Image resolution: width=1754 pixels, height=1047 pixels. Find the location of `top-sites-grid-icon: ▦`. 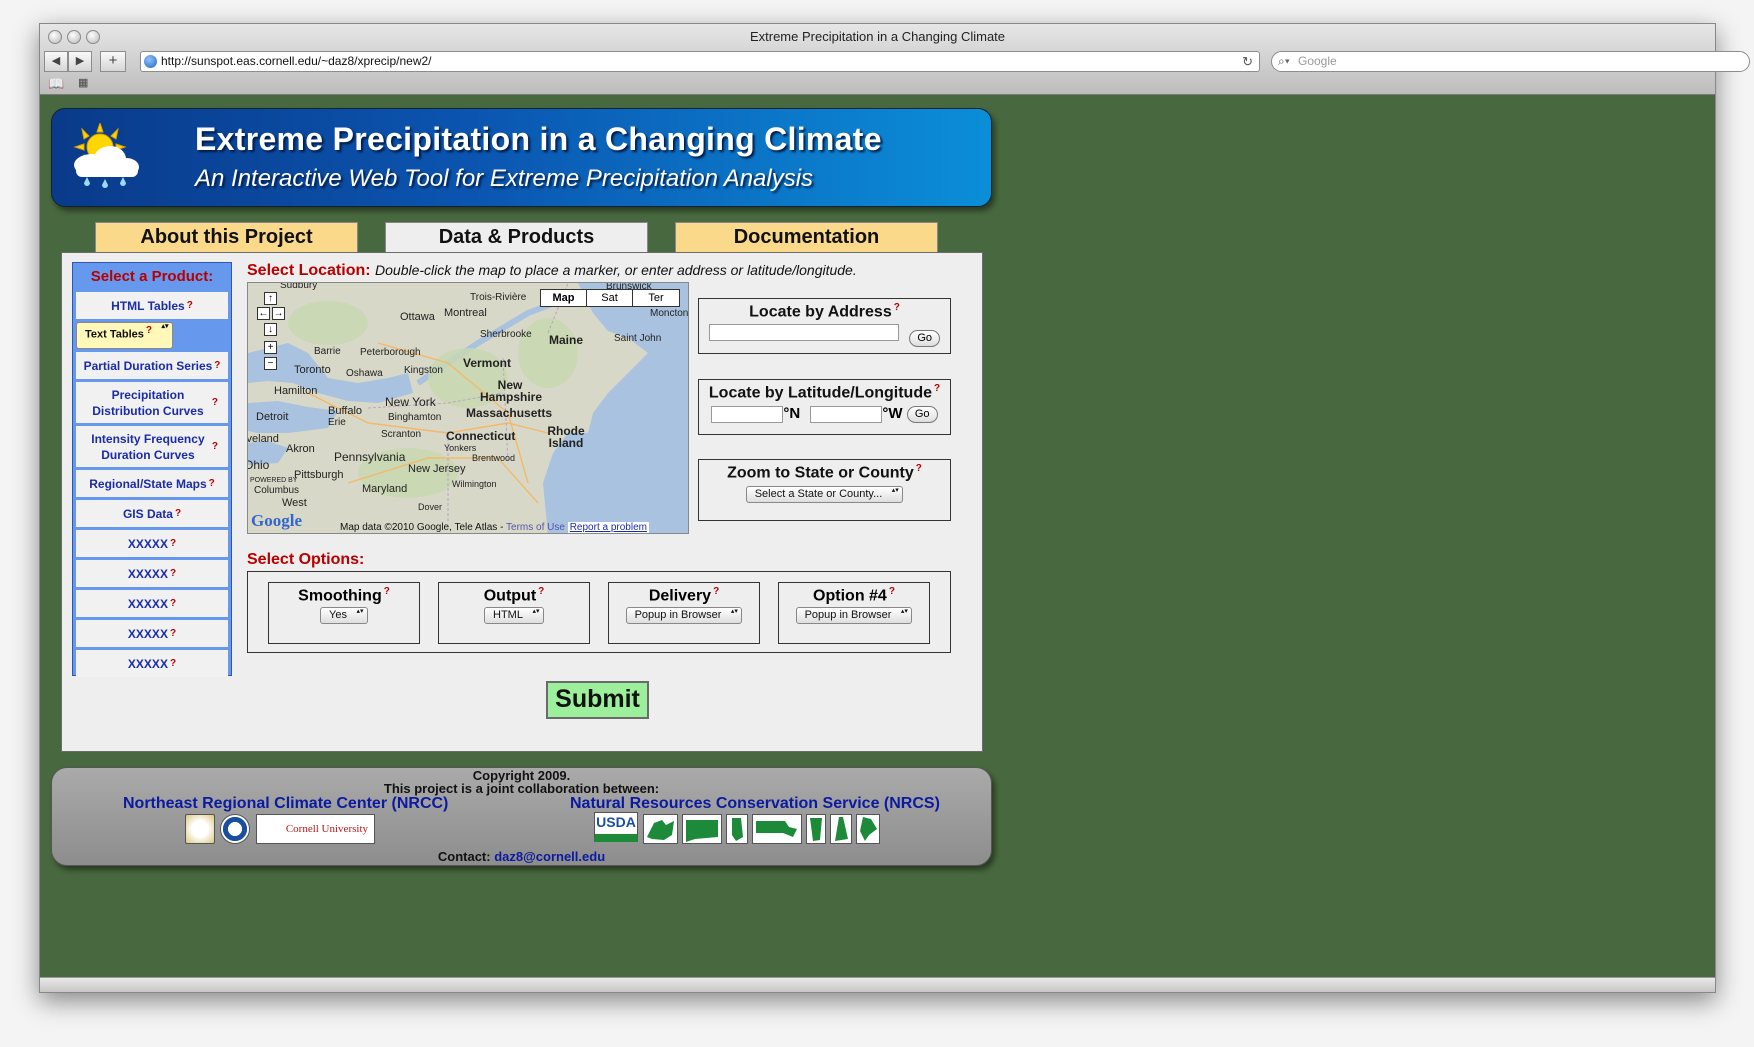

top-sites-grid-icon: ▦ is located at coordinates (83, 82).